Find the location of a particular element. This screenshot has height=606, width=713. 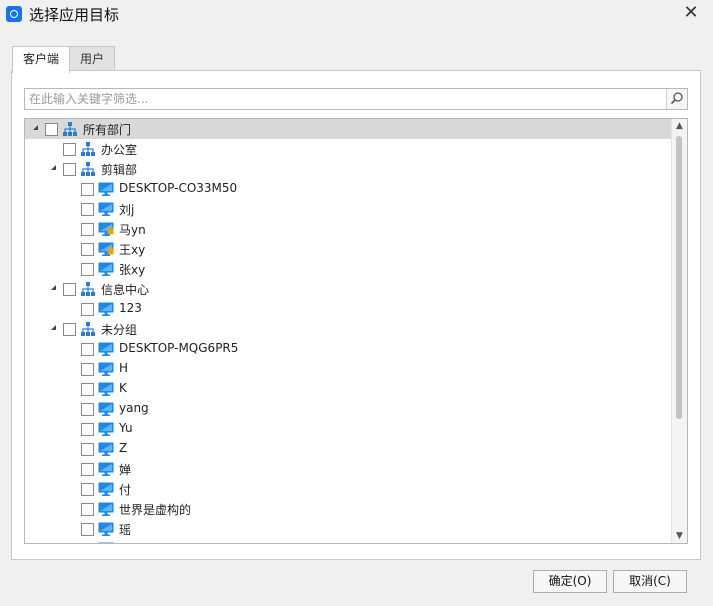

locked-monitor-icon is located at coordinates (106, 249).